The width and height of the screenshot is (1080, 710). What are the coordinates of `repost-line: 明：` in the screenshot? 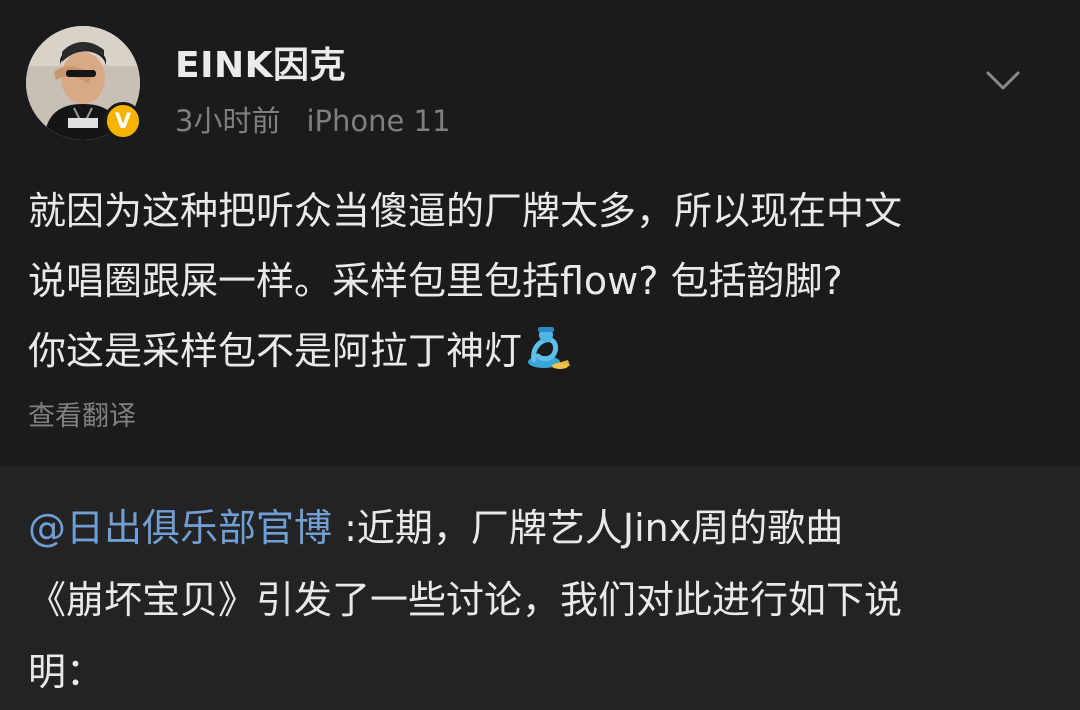 It's located at (66, 672).